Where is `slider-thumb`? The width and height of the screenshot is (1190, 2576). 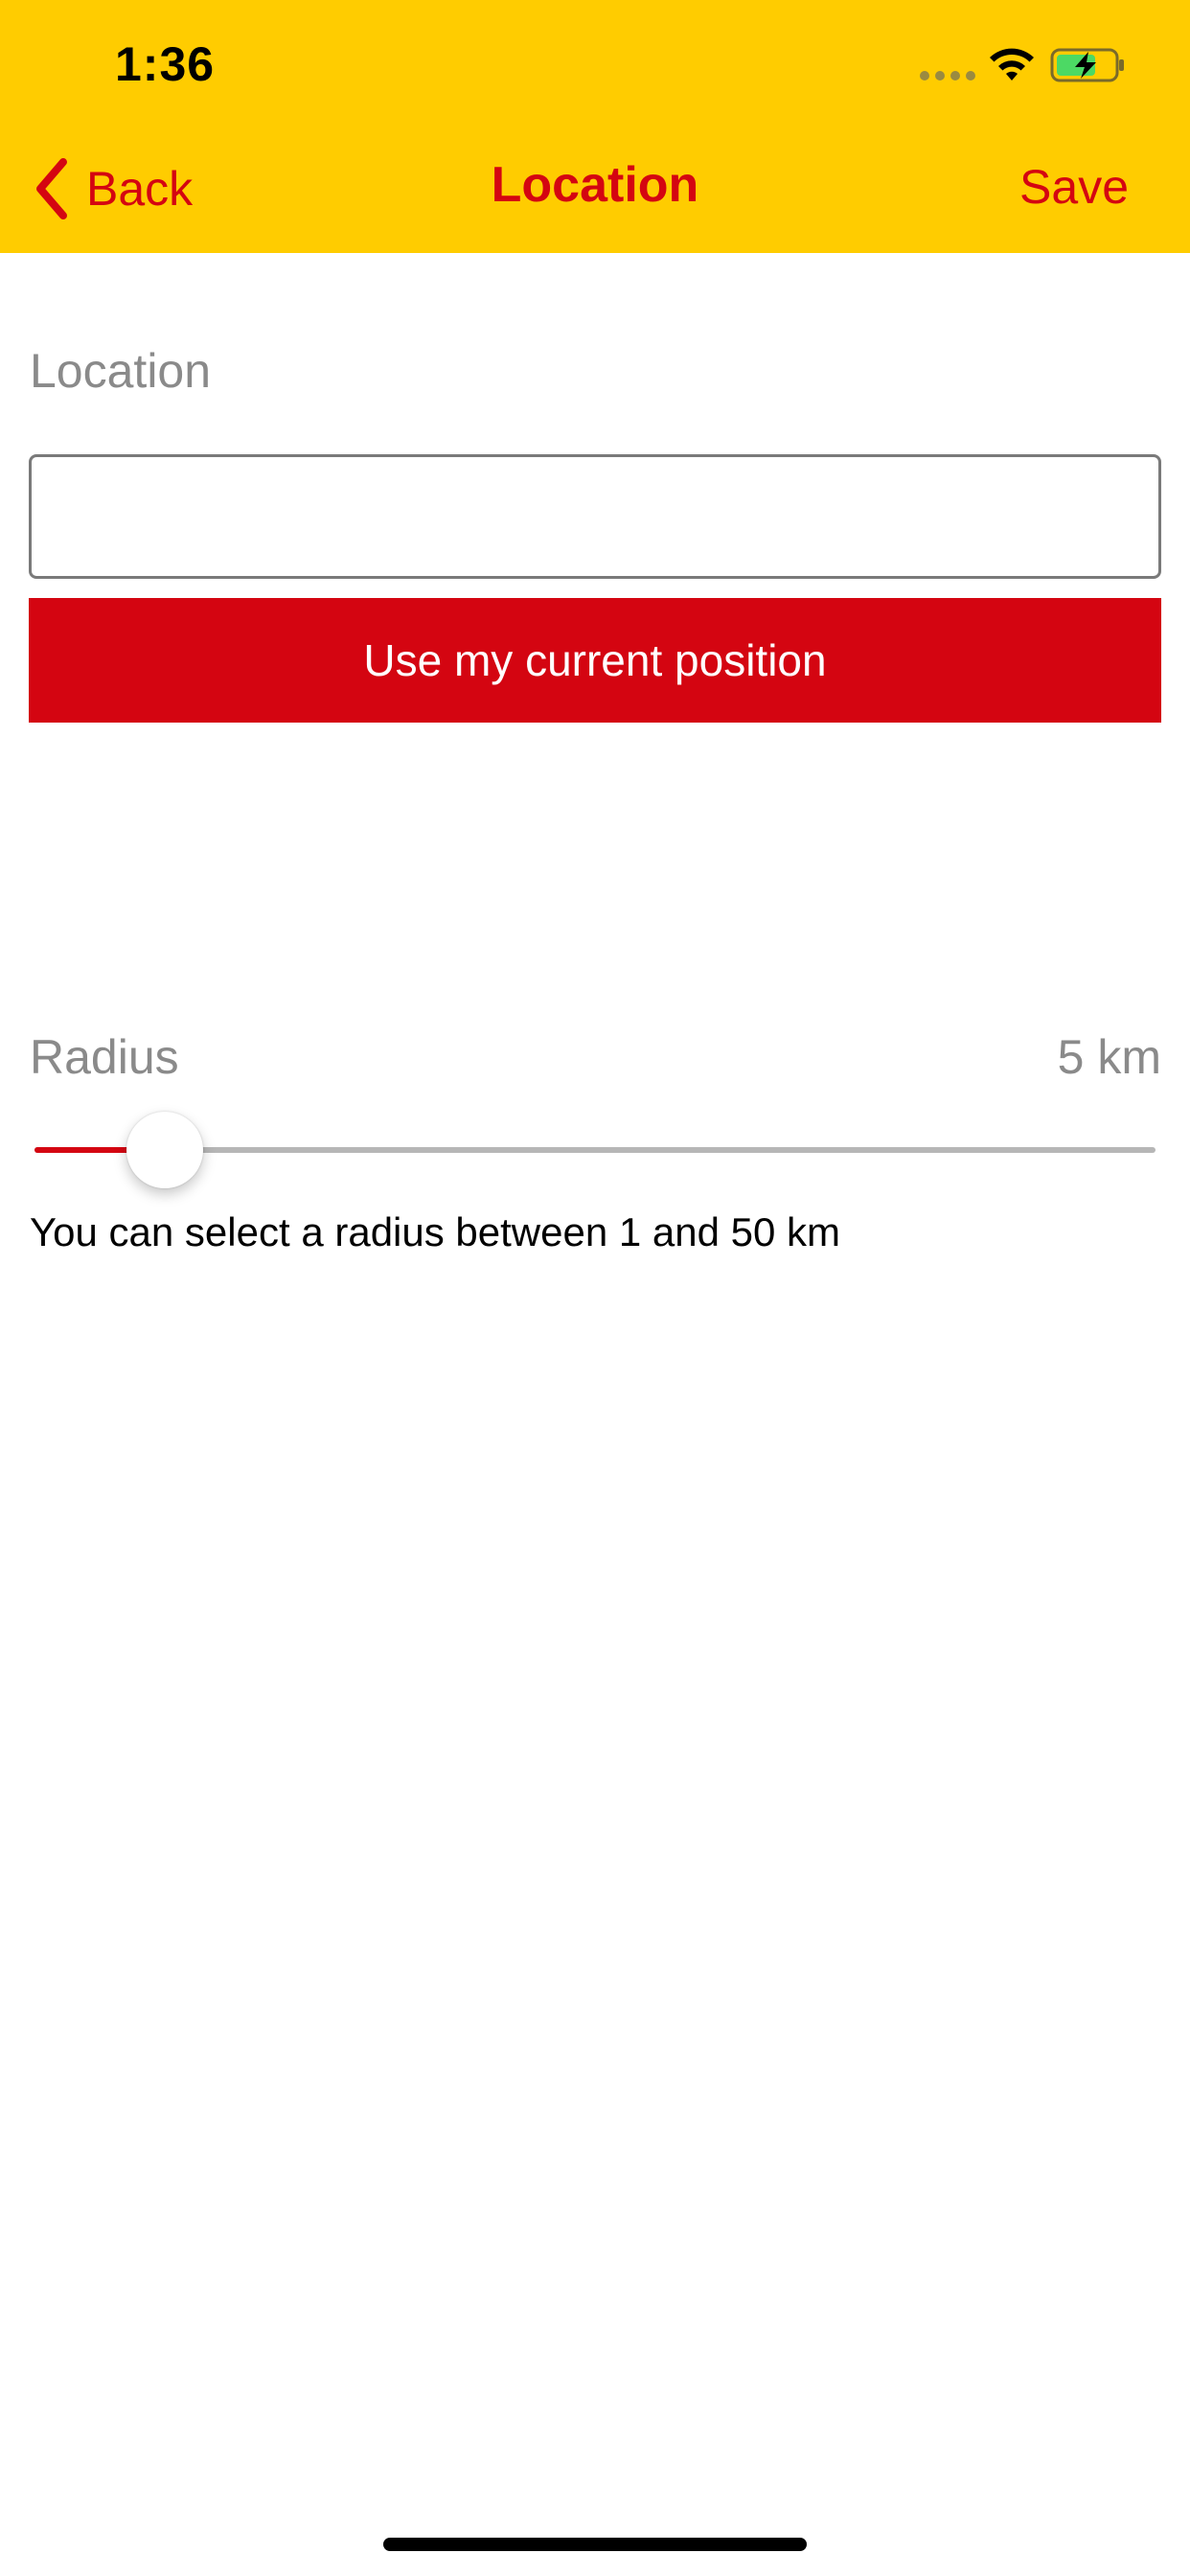 slider-thumb is located at coordinates (164, 1150).